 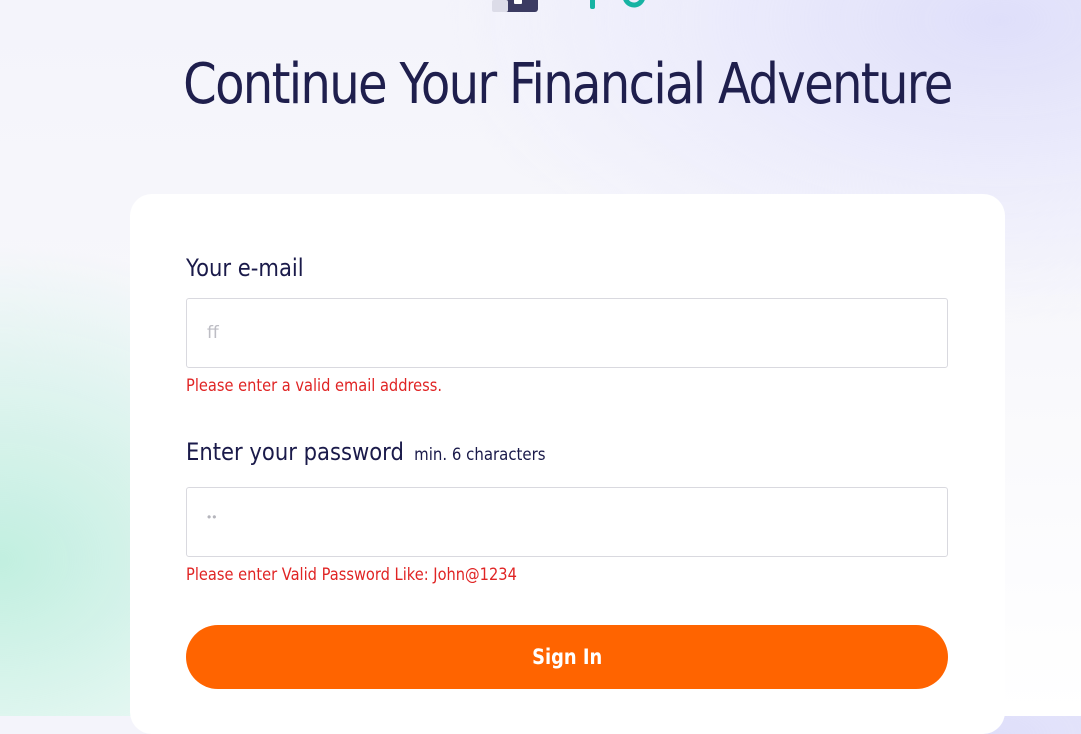 What do you see at coordinates (213, 333) in the screenshot?
I see `email-field-value: ff` at bounding box center [213, 333].